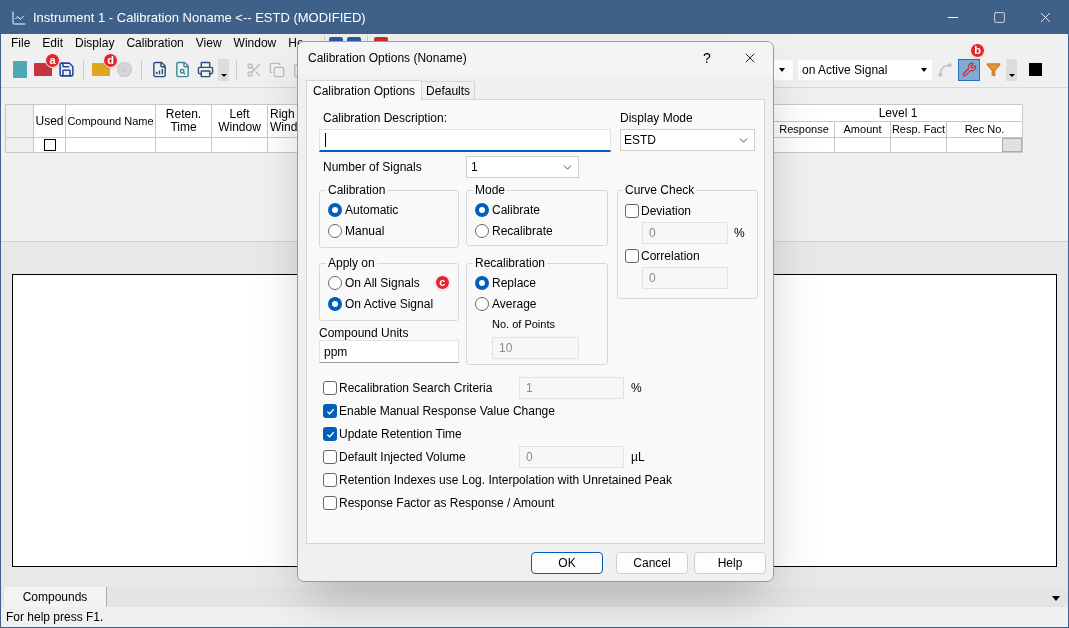 The width and height of the screenshot is (1069, 628). I want to click on field-label: Calibration Description:, so click(385, 116).